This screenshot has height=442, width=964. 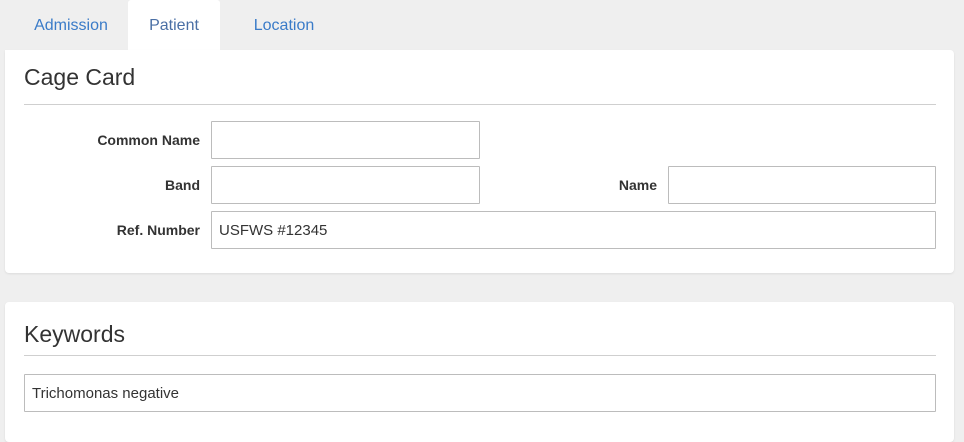 I want to click on keywords-input, so click(x=480, y=393).